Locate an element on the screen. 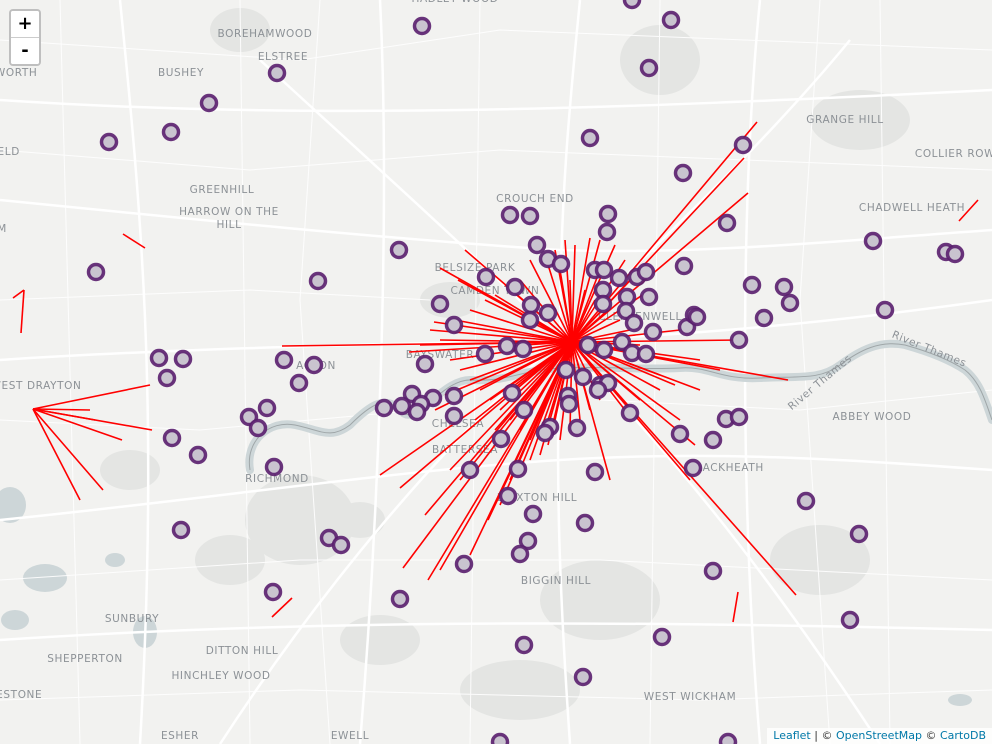 The height and width of the screenshot is (744, 992). osm-link: OpenStreetMap is located at coordinates (879, 735).